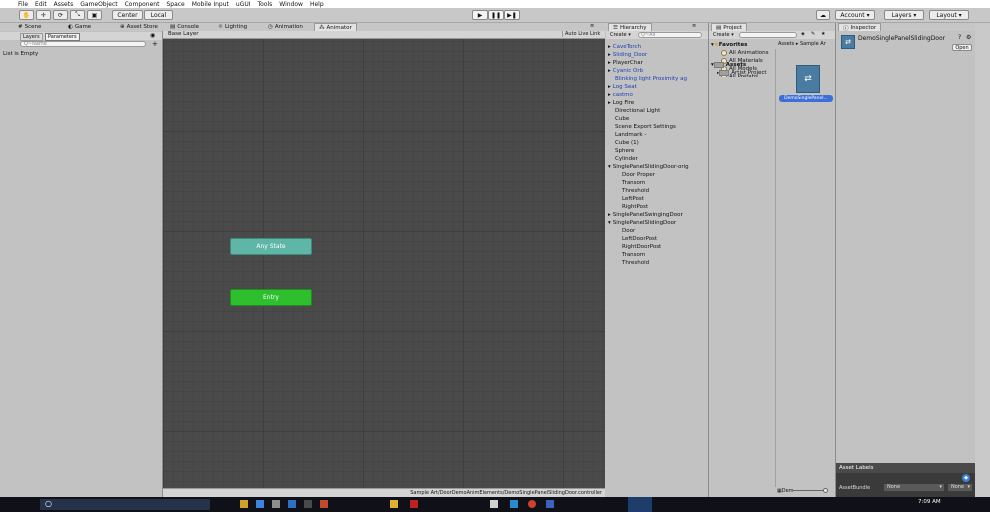 The height and width of the screenshot is (512, 990). I want to click on hierarchy-search-input: Q~All, so click(670, 35).